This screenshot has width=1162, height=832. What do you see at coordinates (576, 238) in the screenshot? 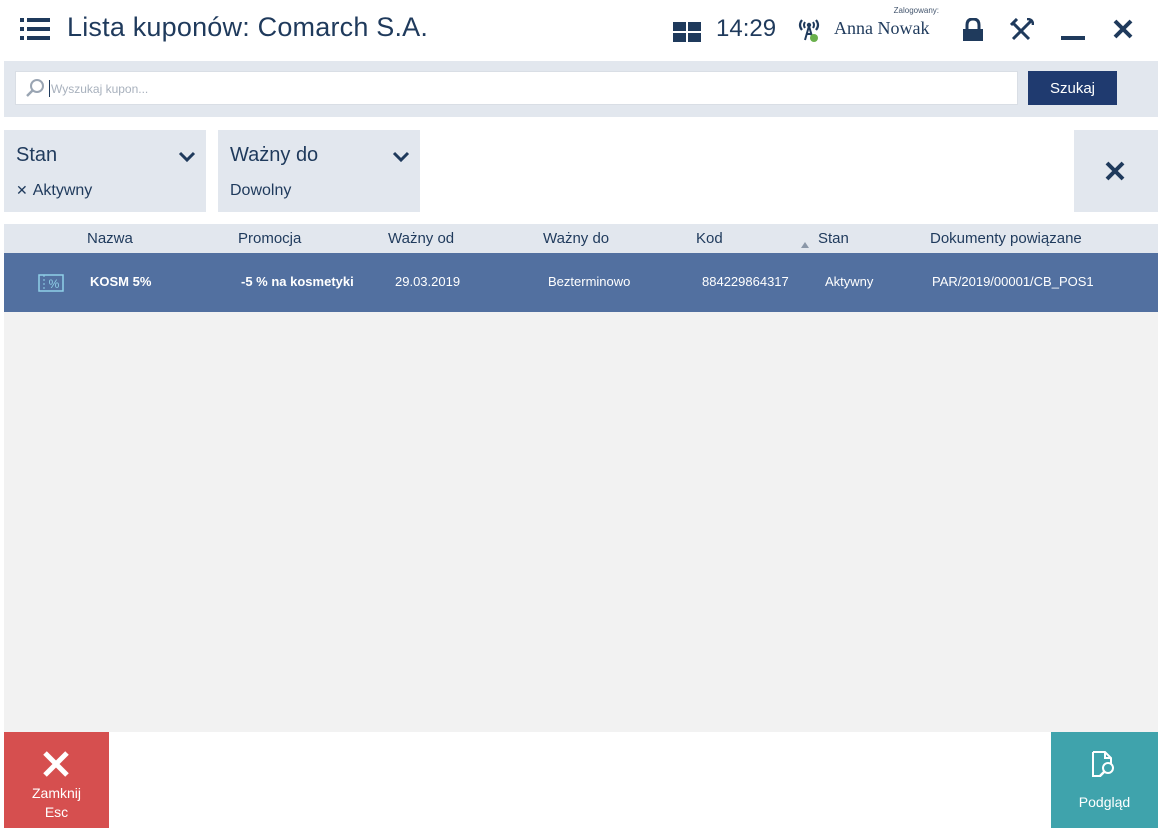
I see `column-header-wazny-do: Ważny do` at bounding box center [576, 238].